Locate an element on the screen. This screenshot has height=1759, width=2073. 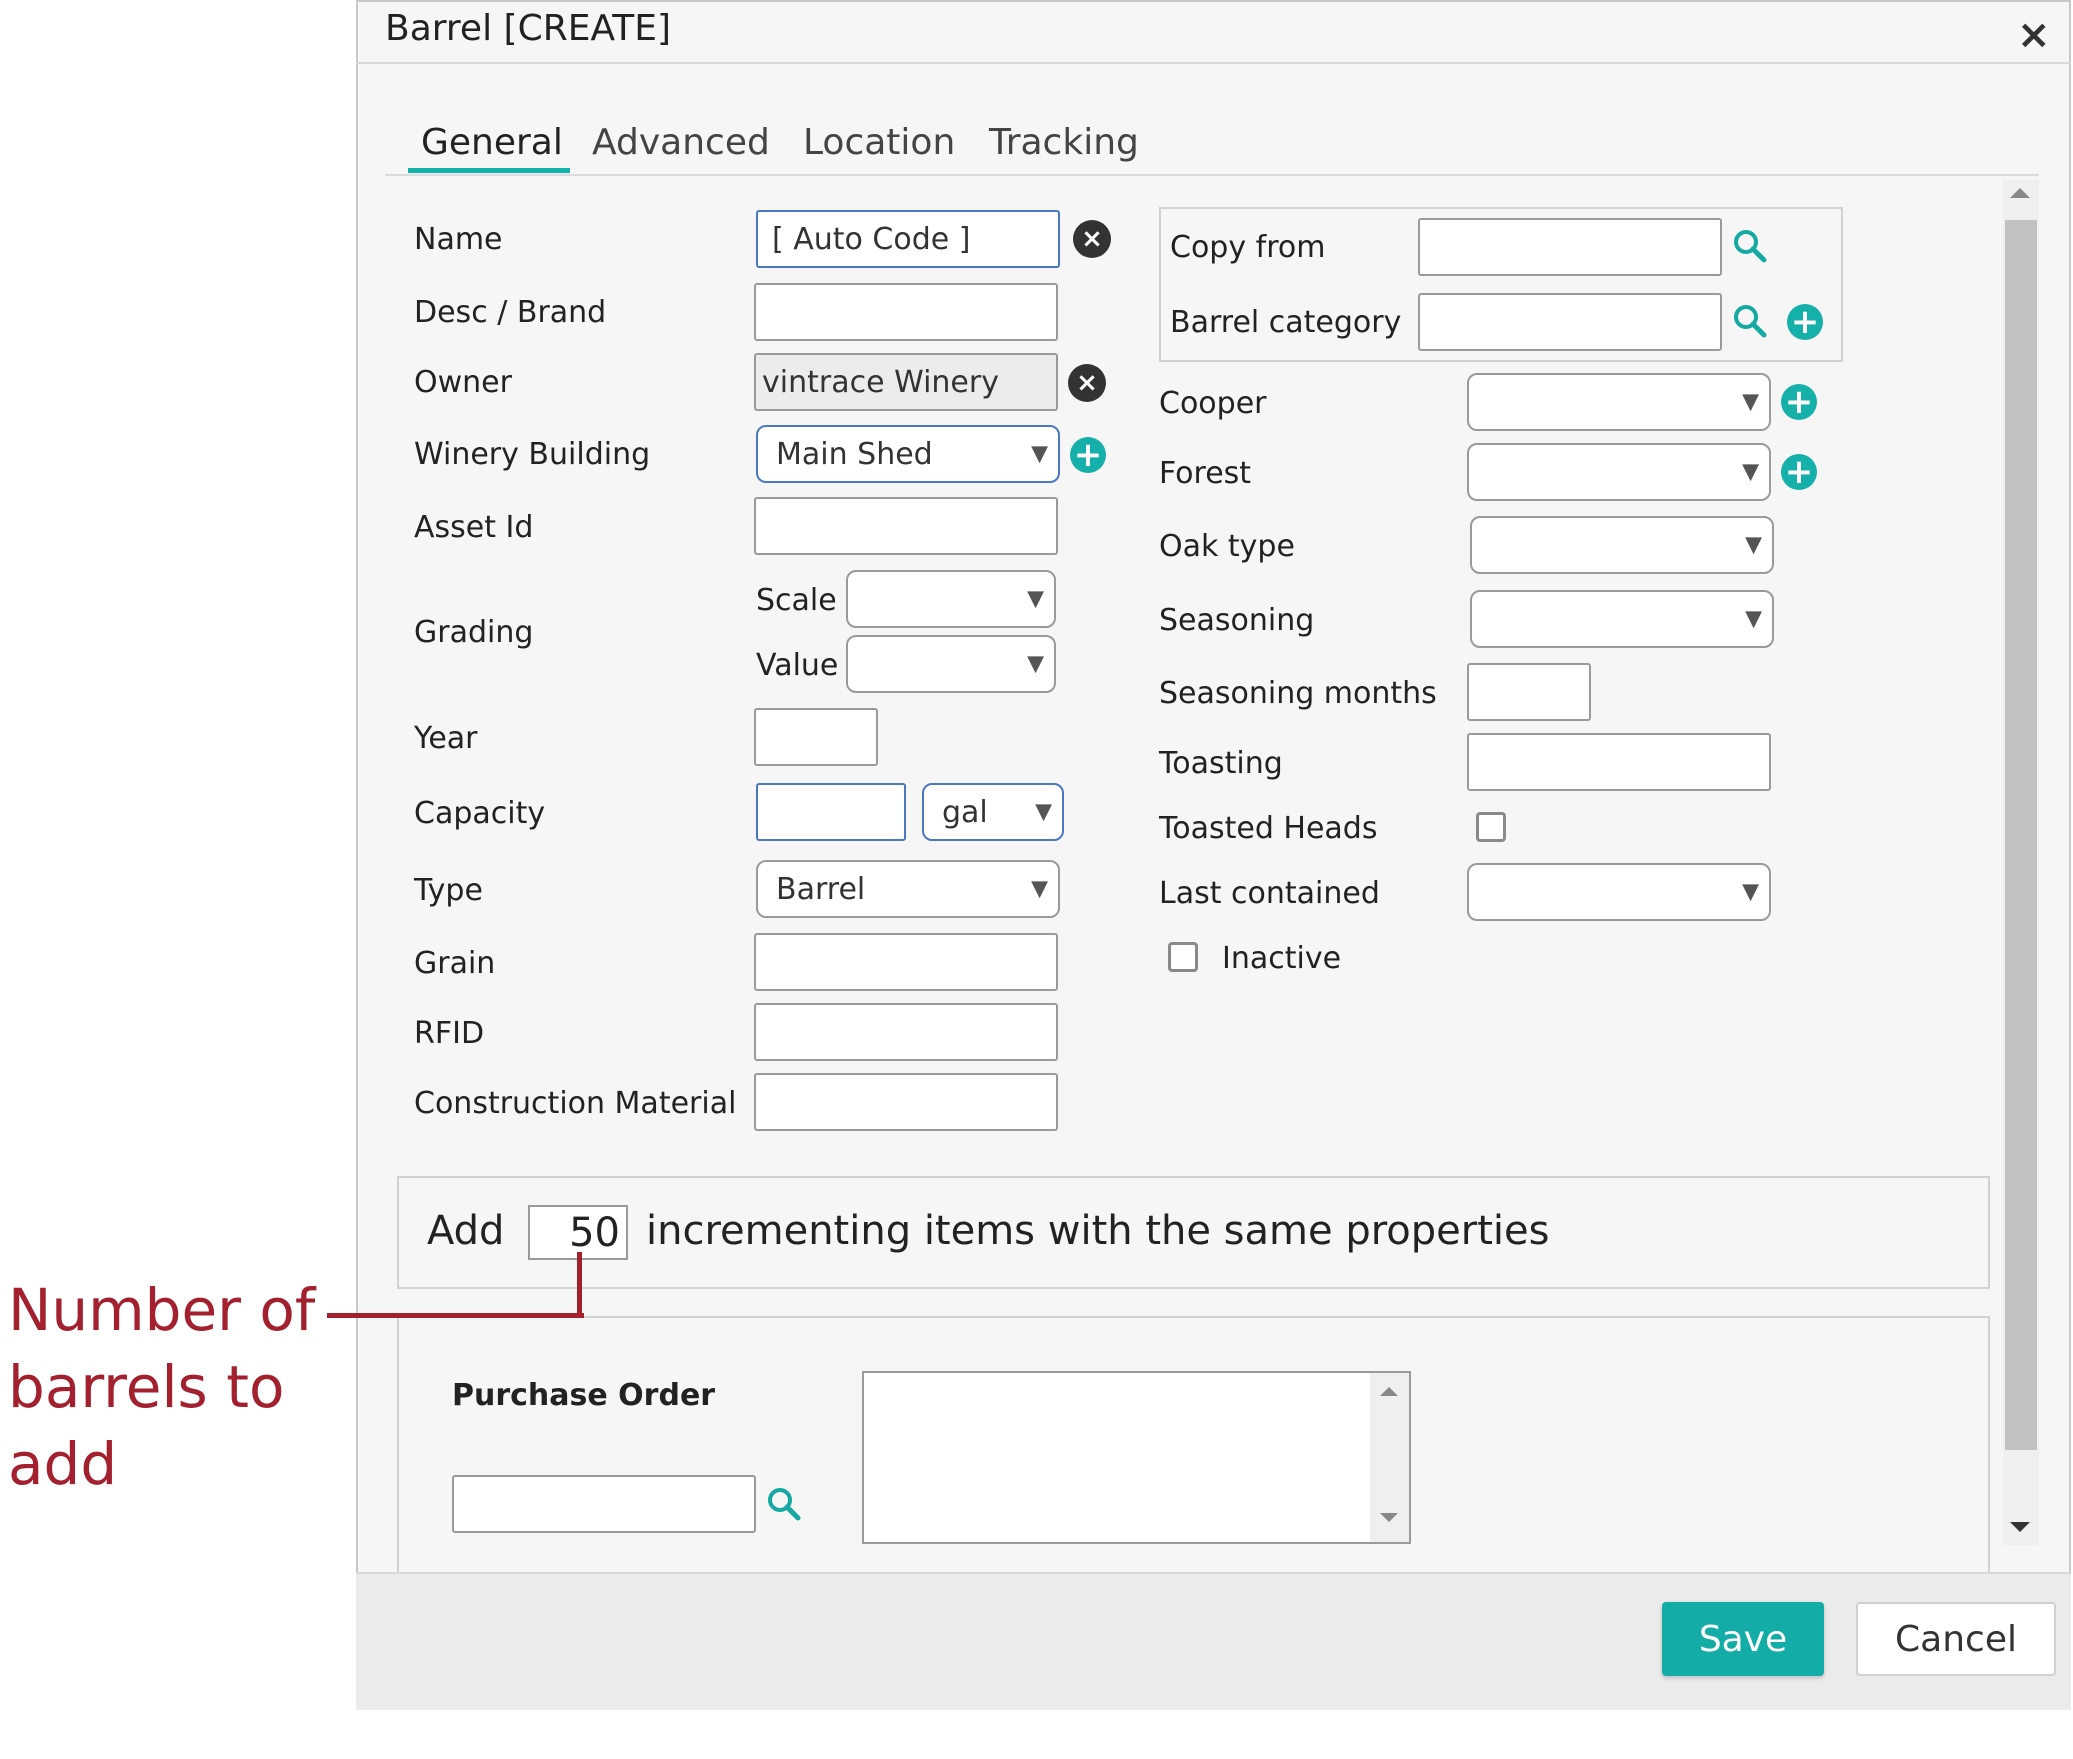
tabs-divider is located at coordinates (1212, 175).